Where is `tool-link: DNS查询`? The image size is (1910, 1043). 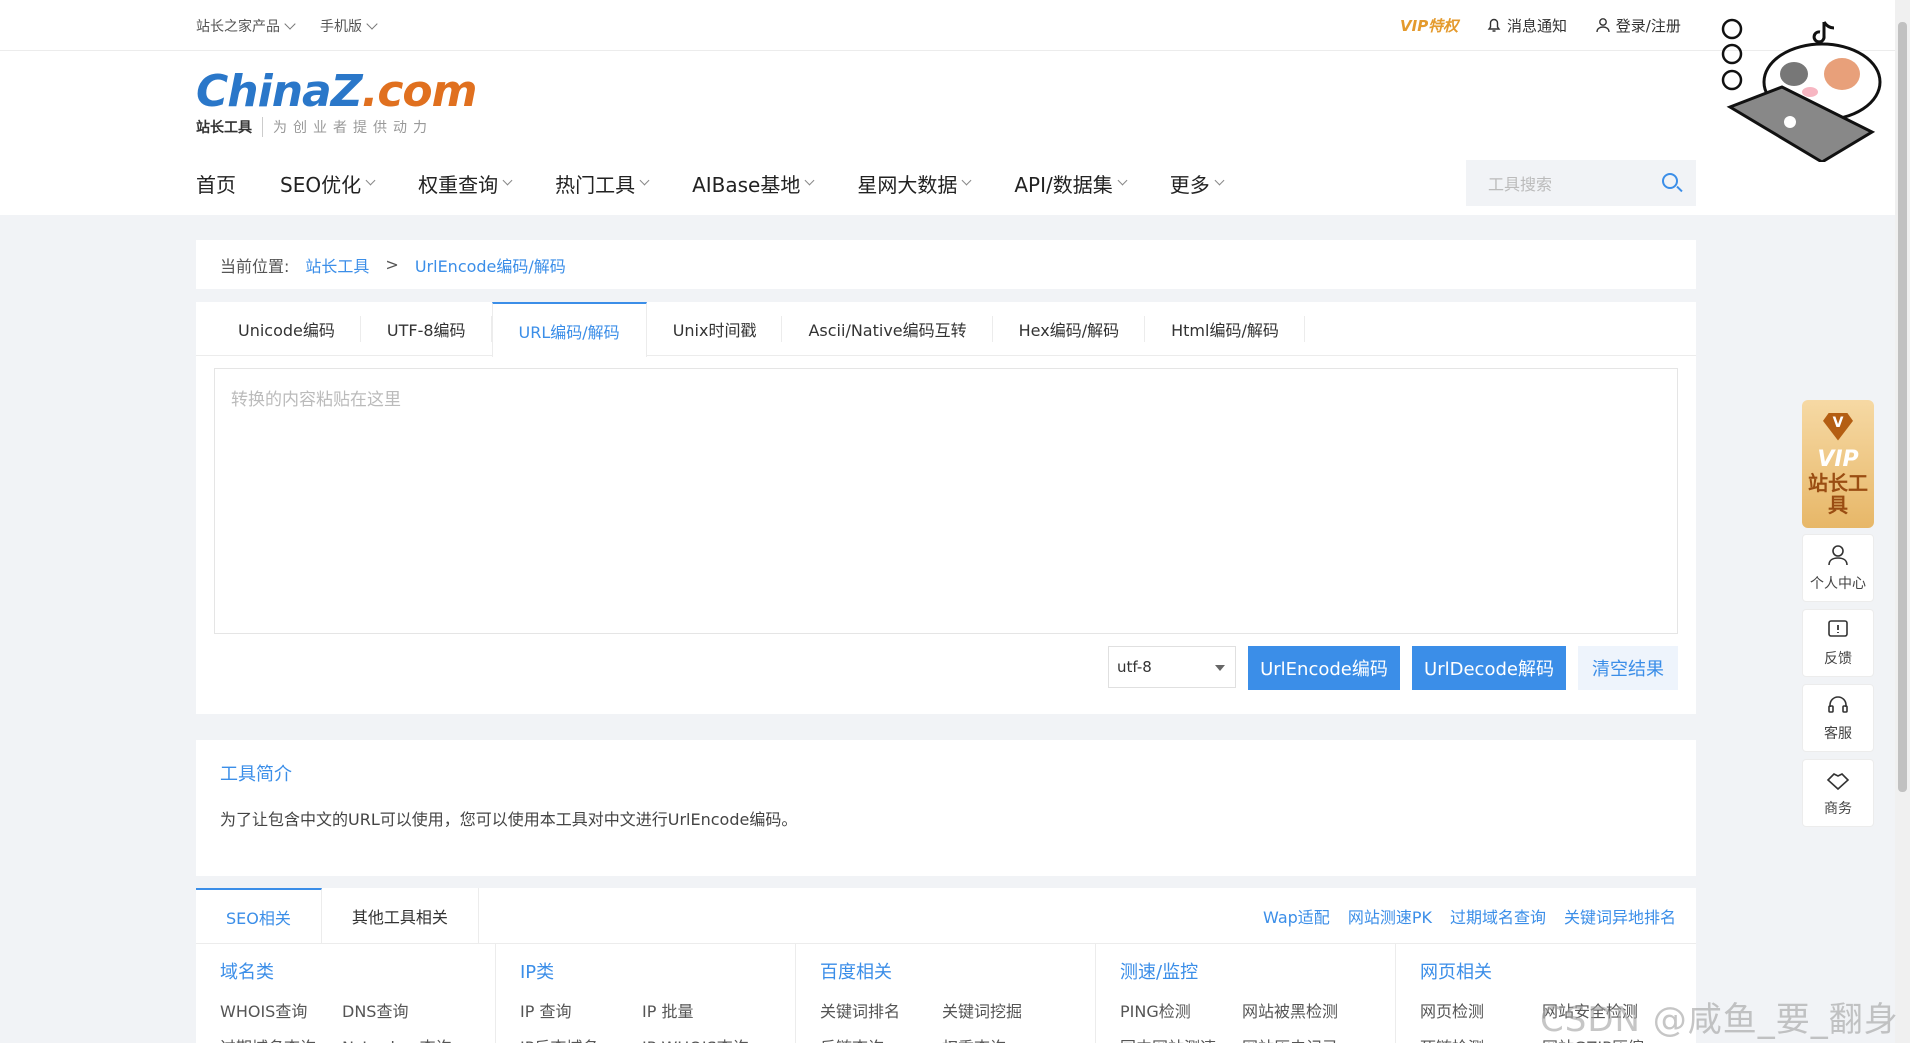
tool-link: DNS查询 is located at coordinates (403, 1010).